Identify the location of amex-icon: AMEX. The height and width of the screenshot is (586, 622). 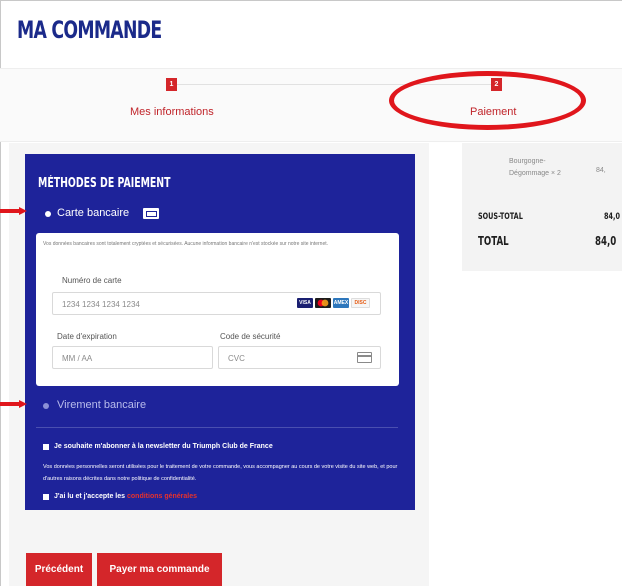
(341, 303).